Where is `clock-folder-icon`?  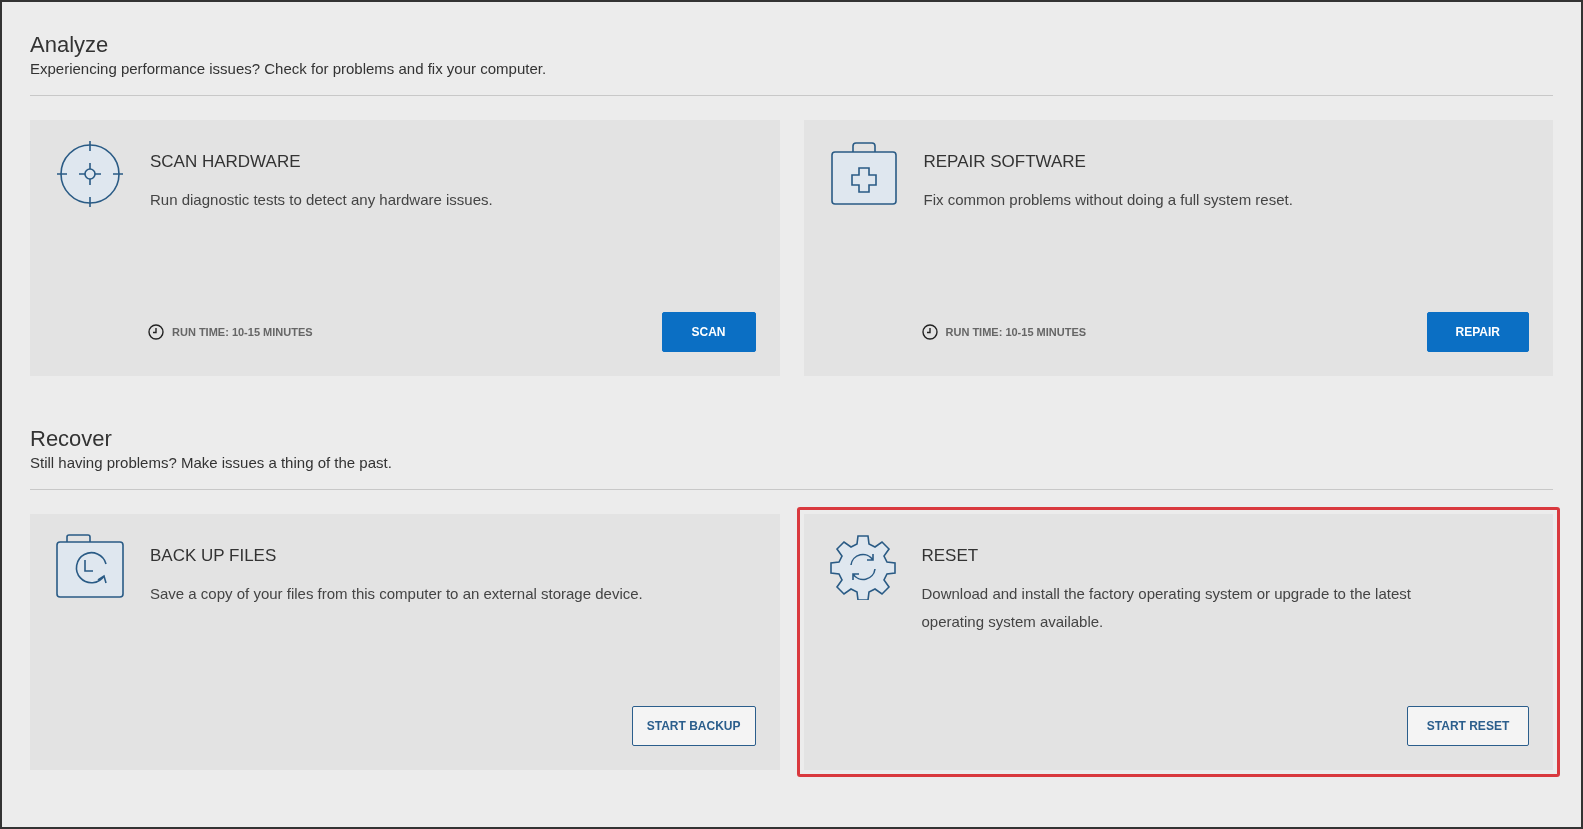
clock-folder-icon is located at coordinates (90, 566).